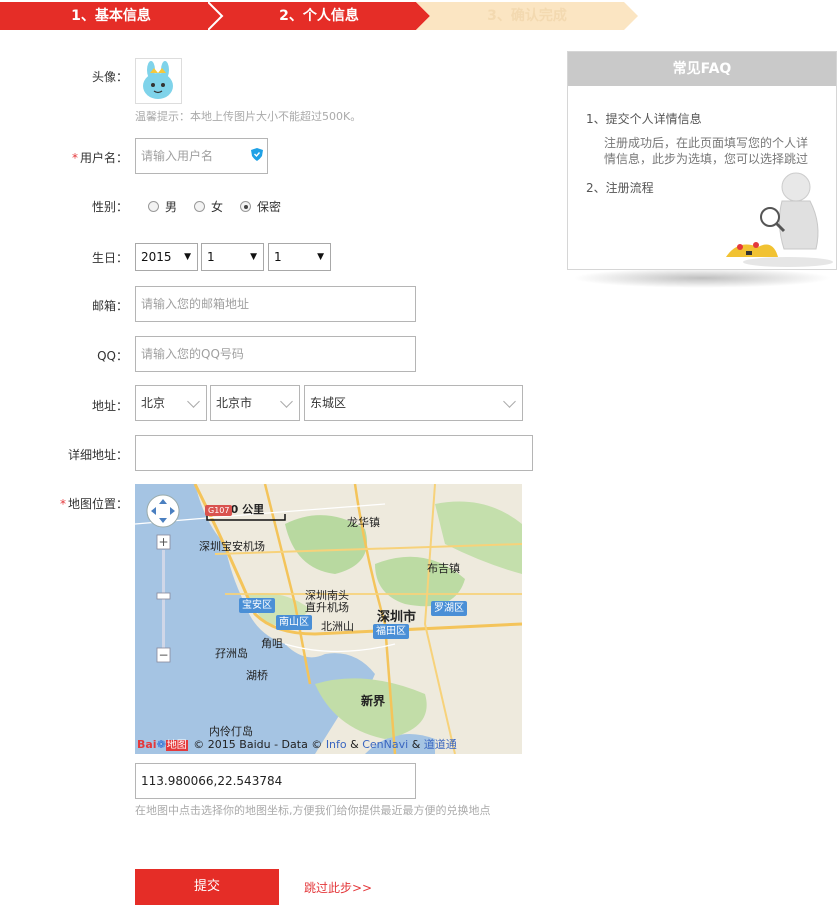  I want to click on step-progress-bar: 1、基本信息 2、个人信息 3、确认完成, so click(320, 16).